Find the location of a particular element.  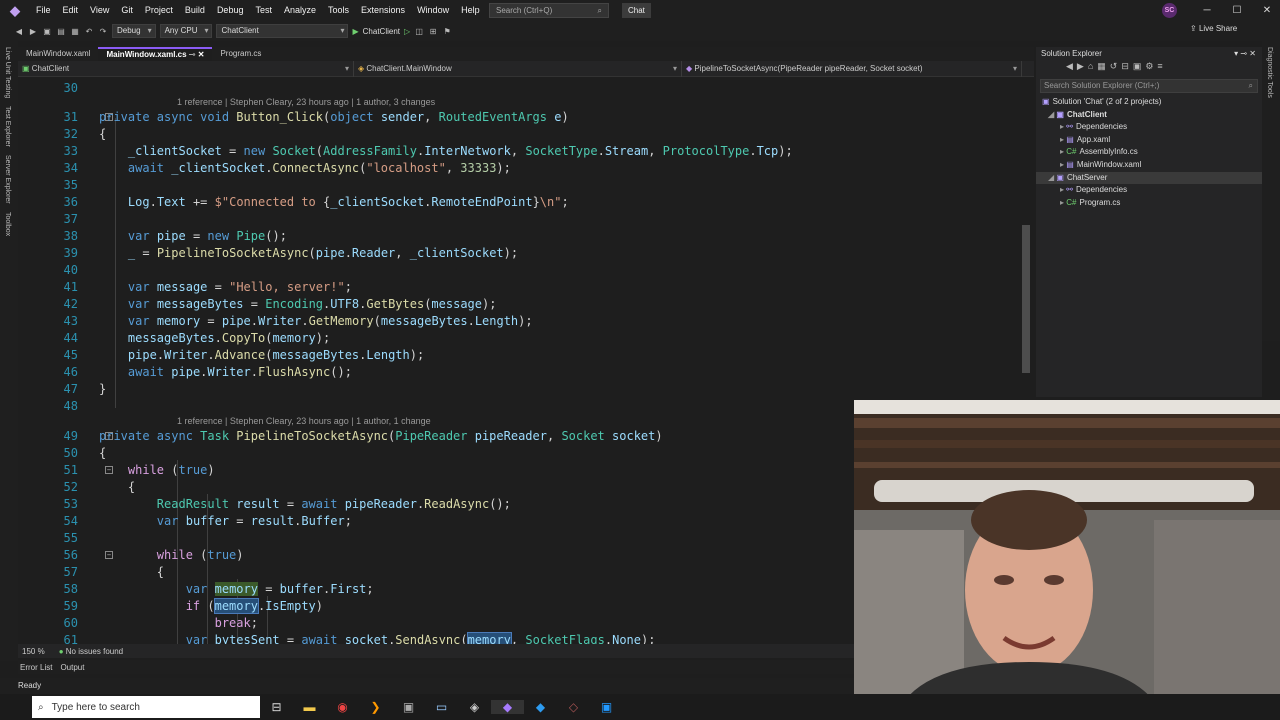

toolbar-icon: ◫ is located at coordinates (419, 31).